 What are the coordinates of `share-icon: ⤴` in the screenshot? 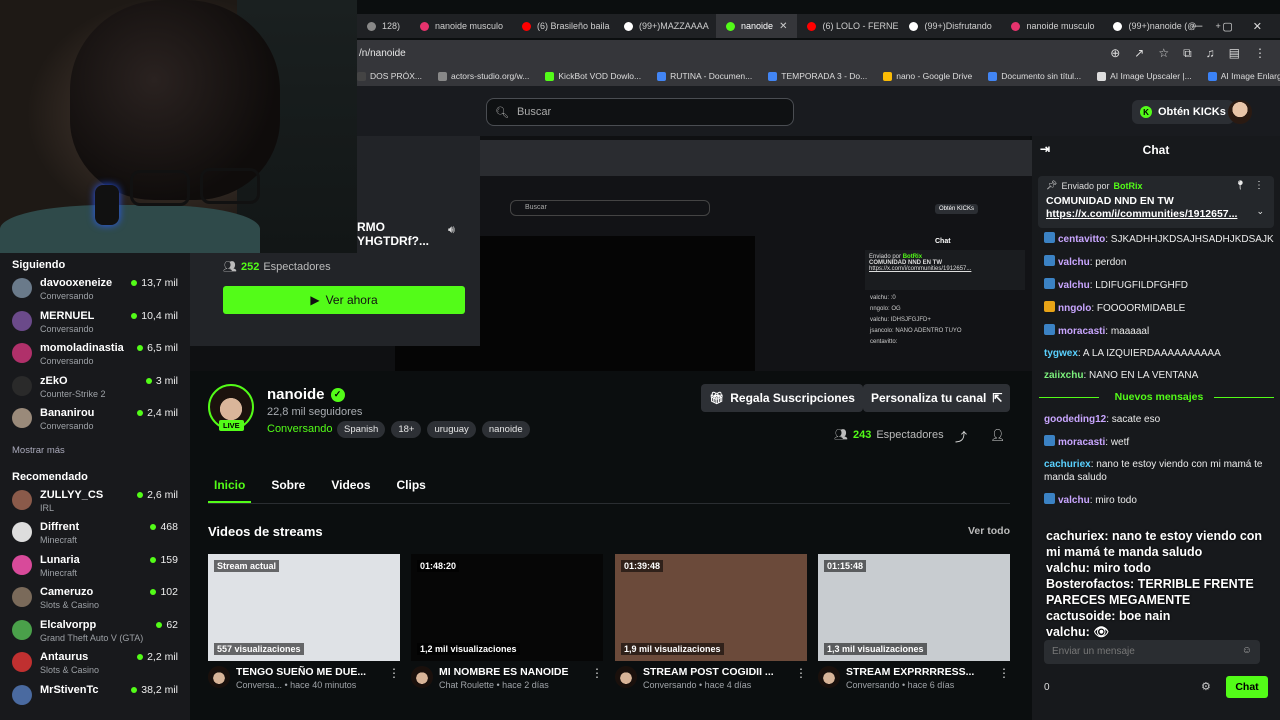 It's located at (961, 436).